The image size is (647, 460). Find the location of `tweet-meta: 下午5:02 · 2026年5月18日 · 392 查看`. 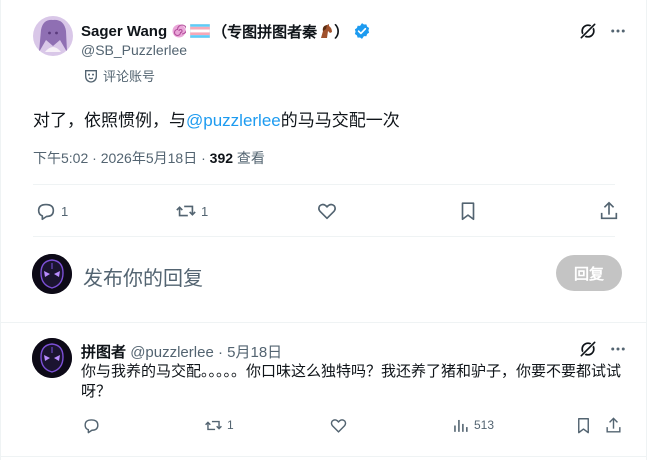

tweet-meta: 下午5:02 · 2026年5月18日 · 392 查看 is located at coordinates (149, 158).